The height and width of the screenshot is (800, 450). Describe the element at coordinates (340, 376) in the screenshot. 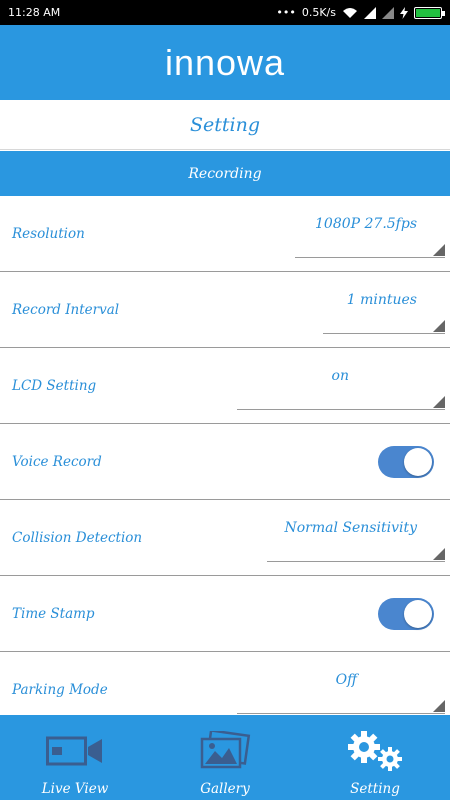

I see `dropdown-value: on` at that location.